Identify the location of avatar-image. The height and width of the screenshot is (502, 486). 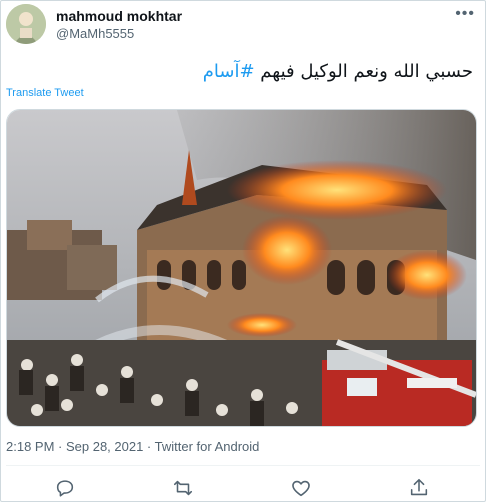
(26, 24).